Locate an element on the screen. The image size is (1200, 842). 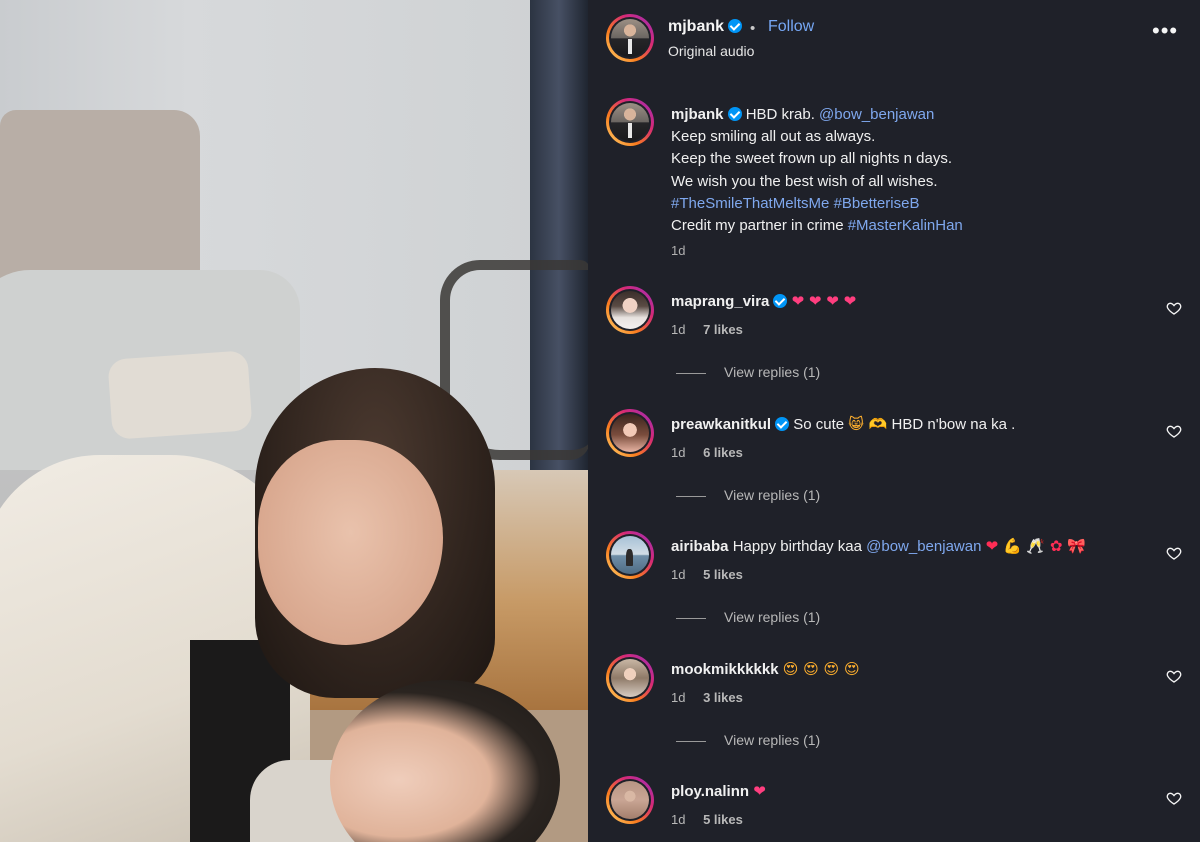
hashtag-link: #TheSmileThatMeltsMe is located at coordinates (750, 203).